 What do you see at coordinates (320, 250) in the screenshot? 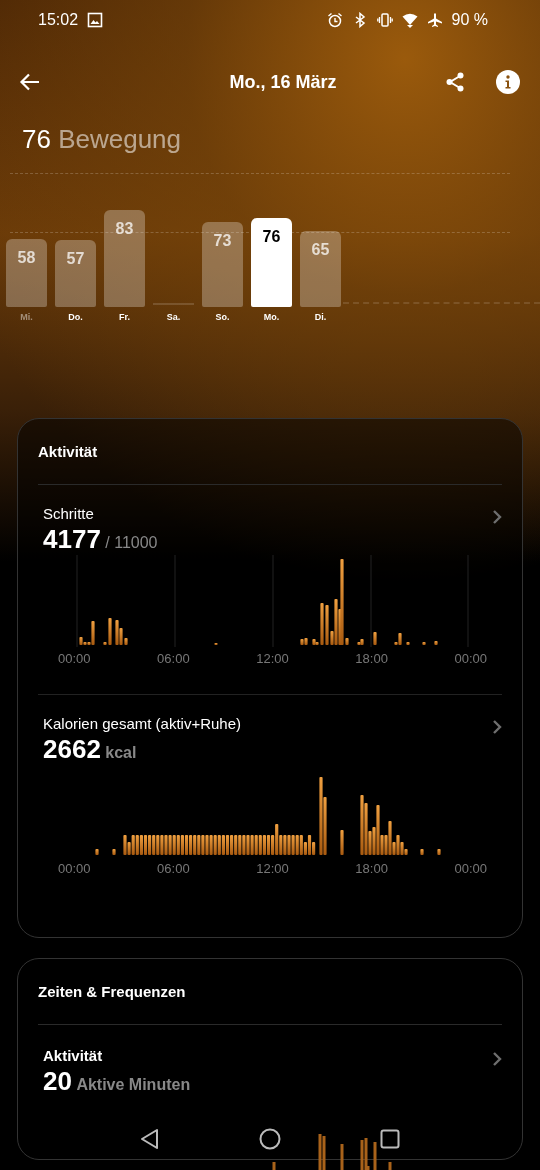
I see `bar-value: 65` at bounding box center [320, 250].